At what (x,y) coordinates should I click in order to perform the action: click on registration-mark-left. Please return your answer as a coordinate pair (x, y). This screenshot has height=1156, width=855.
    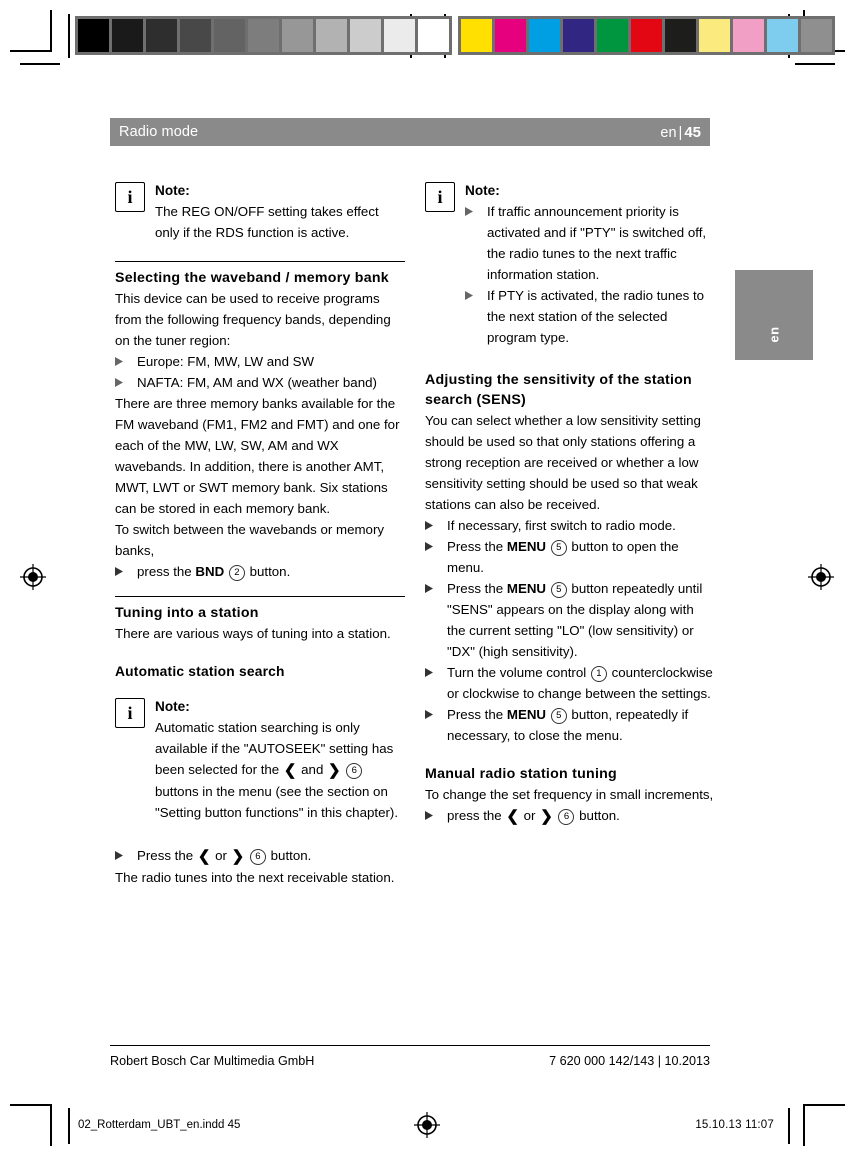
    Looking at the image, I should click on (33, 577).